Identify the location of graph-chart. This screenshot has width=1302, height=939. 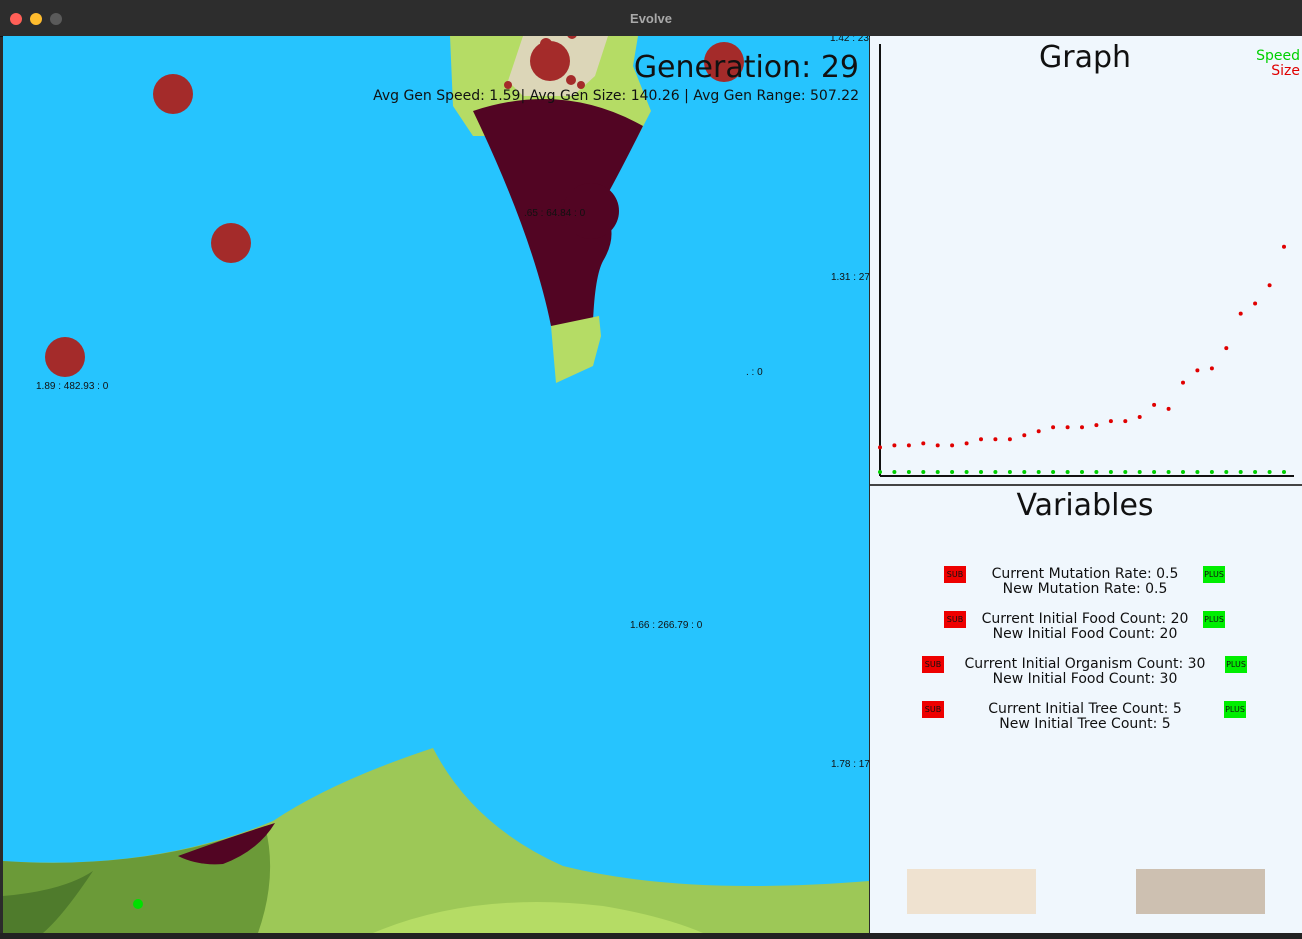
(1086, 260).